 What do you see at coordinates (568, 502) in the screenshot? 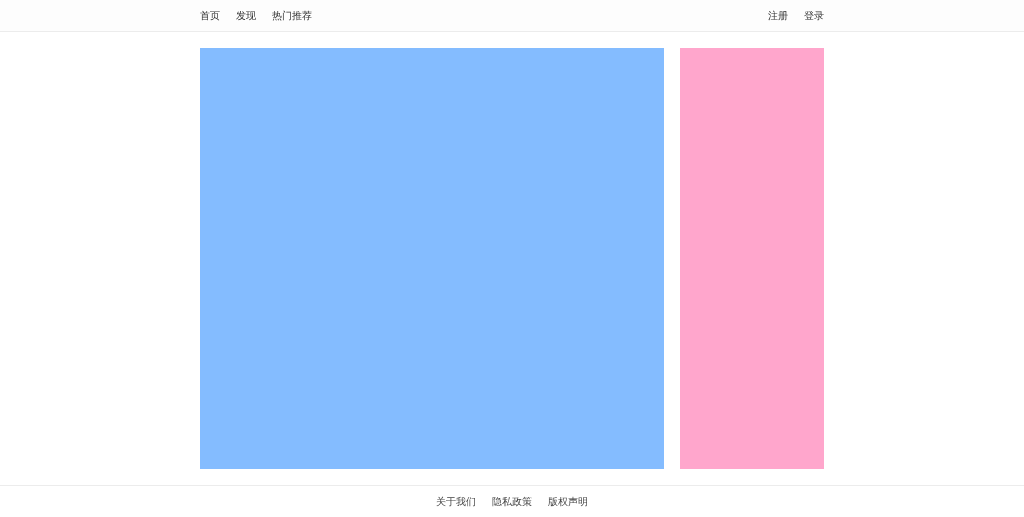
I see `footer-link: 版权声明` at bounding box center [568, 502].